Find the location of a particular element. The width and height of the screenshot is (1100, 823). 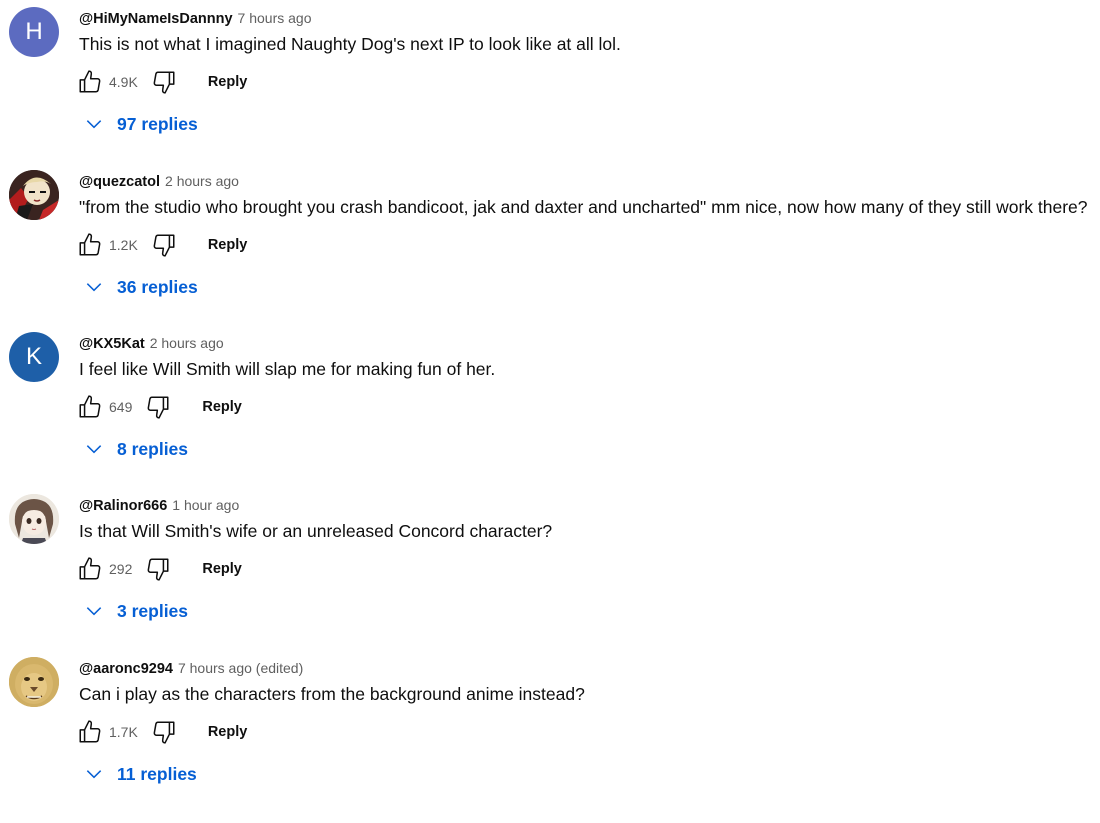

author-name: @HiMyNameIsDannny is located at coordinates (156, 19).